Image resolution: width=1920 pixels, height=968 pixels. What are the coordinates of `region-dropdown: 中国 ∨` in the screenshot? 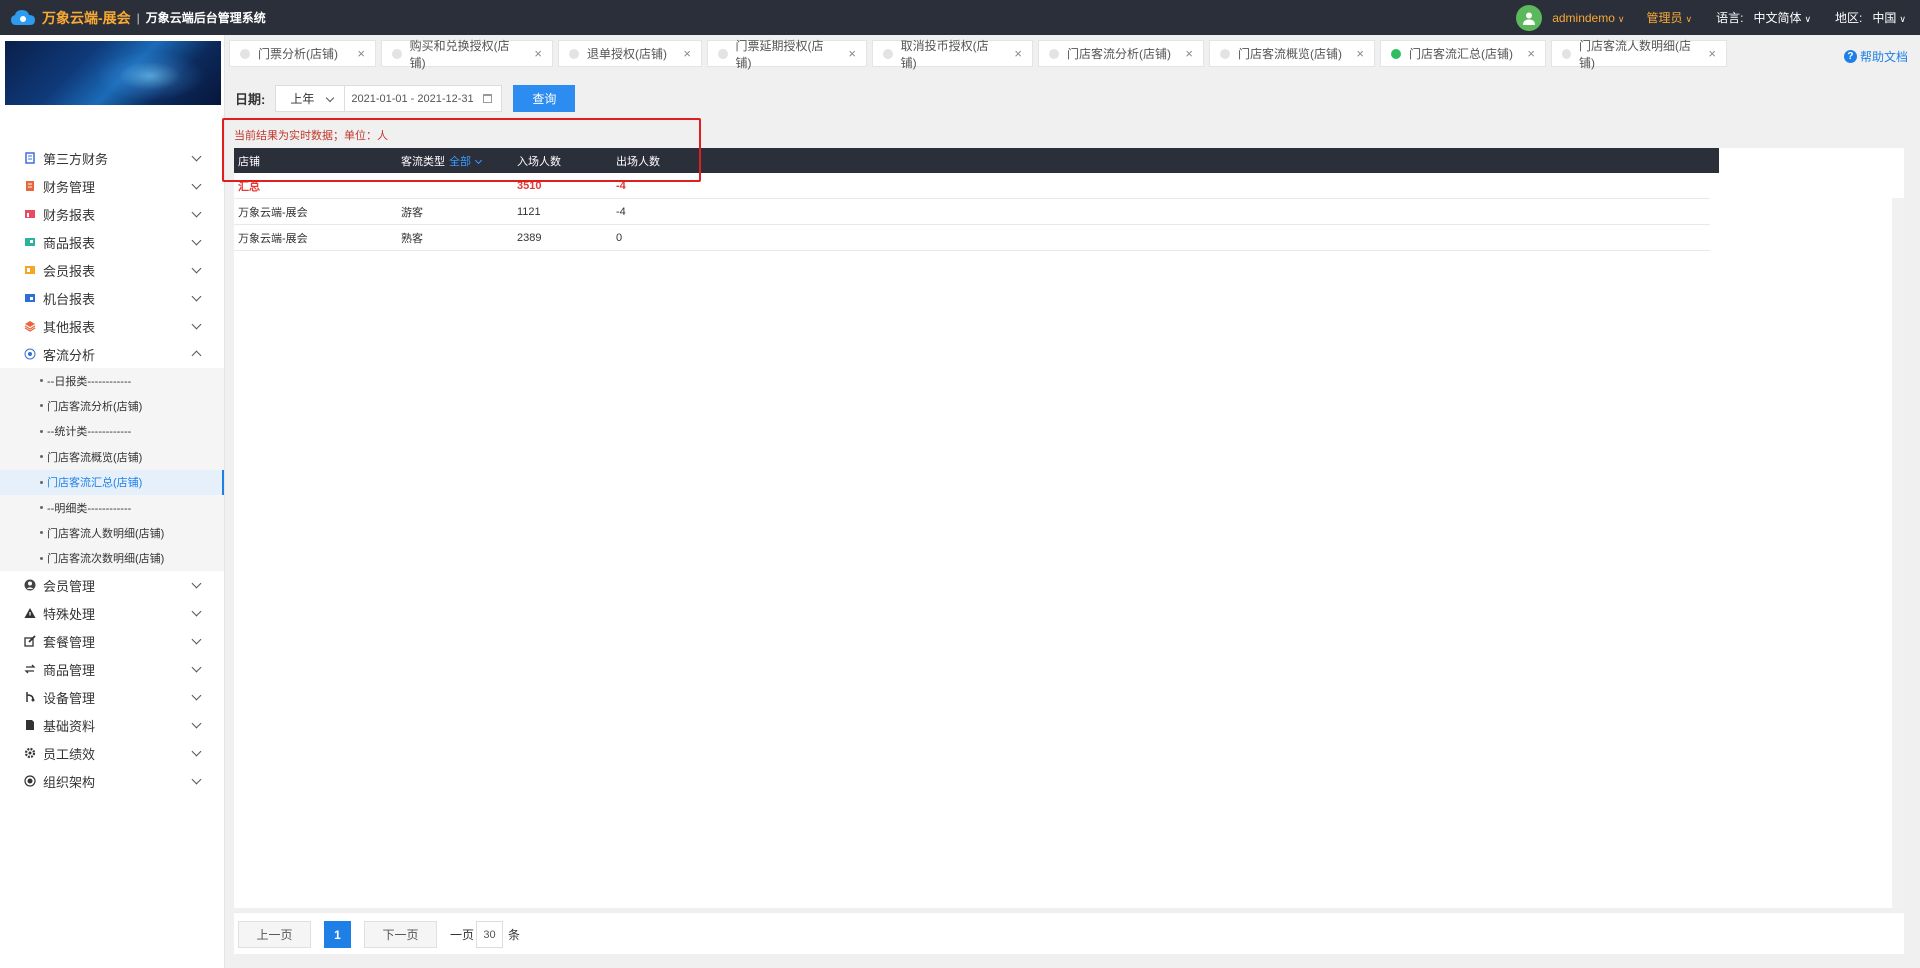 It's located at (1889, 17).